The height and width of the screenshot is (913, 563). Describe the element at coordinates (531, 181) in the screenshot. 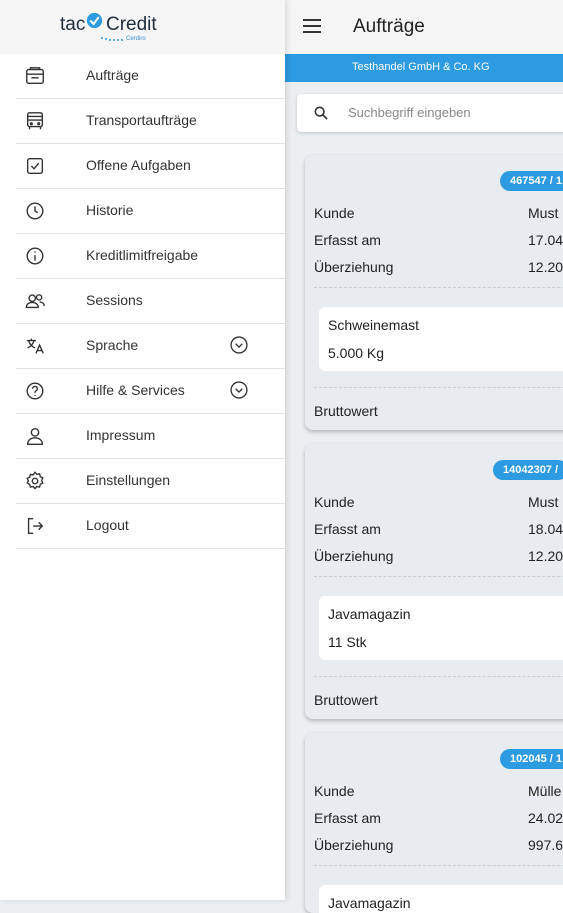

I see `order-number-badge: 467547 / 1` at that location.